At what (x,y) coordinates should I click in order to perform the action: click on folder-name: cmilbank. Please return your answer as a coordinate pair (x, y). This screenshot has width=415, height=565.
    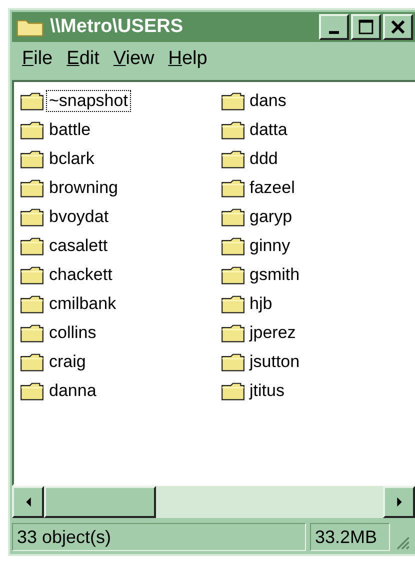
    Looking at the image, I should click on (83, 303).